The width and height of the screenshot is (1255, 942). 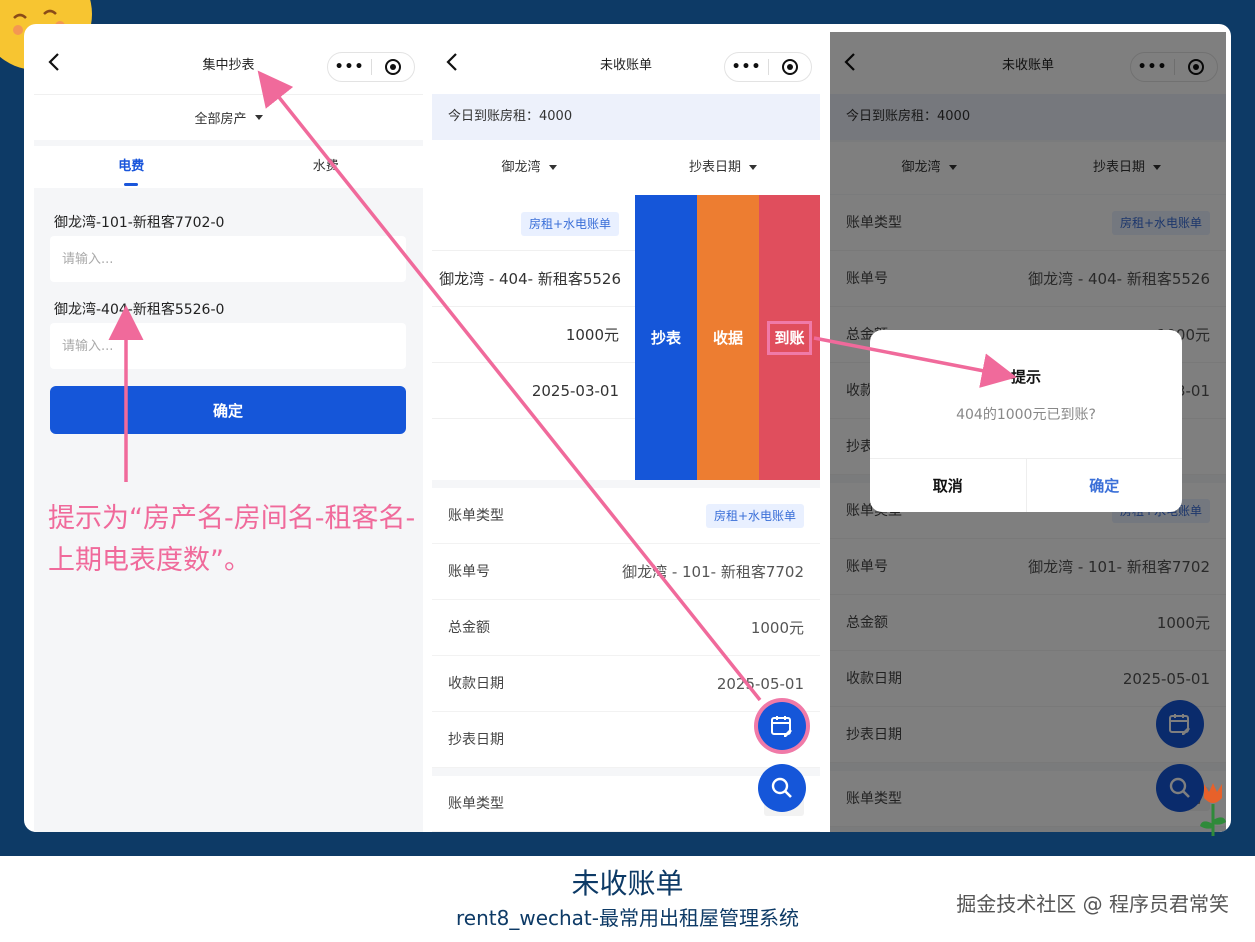 I want to click on bill-amount-value: 1000元, so click(x=533, y=335).